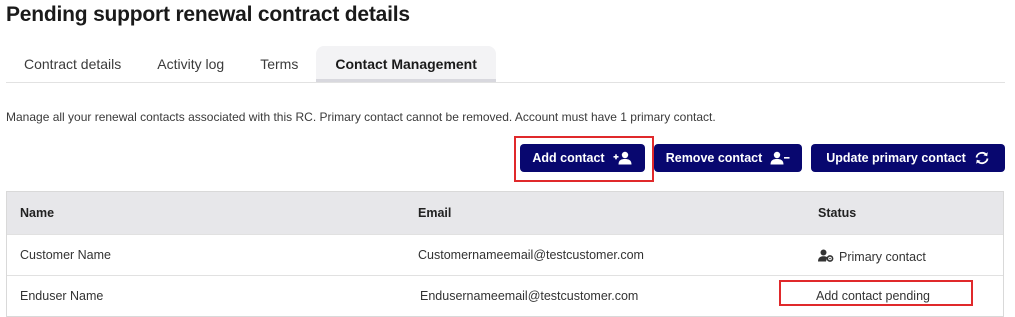 The height and width of the screenshot is (317, 1015). I want to click on add-user-icon, so click(623, 158).